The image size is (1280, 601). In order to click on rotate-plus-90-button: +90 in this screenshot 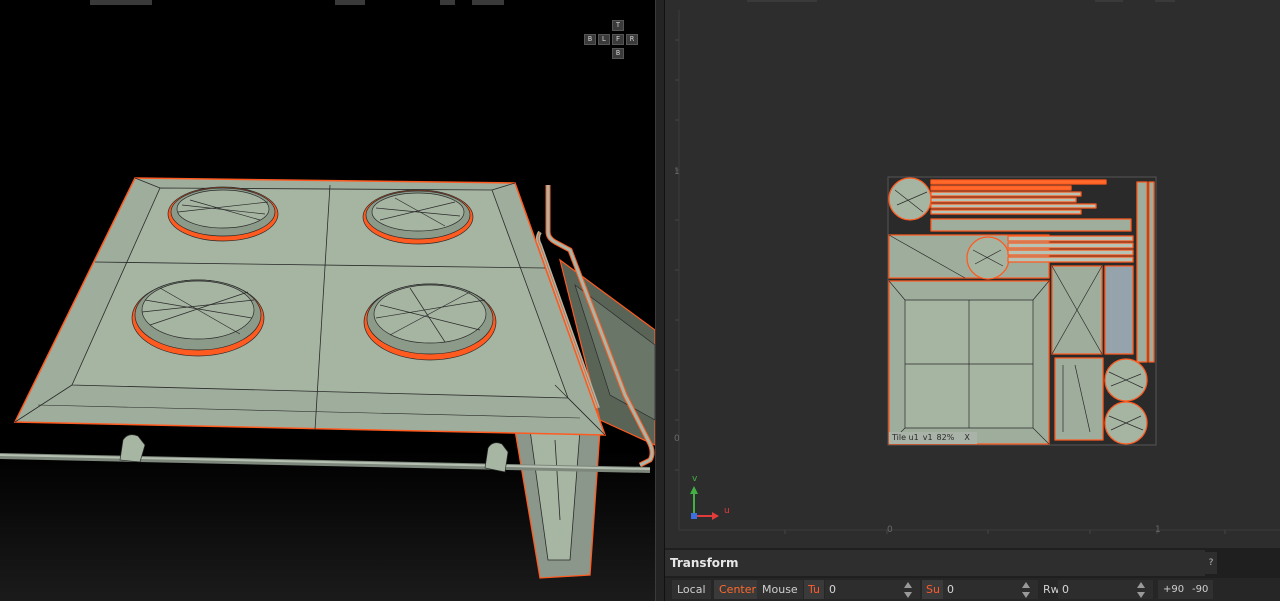, I will do `click(1174, 589)`.